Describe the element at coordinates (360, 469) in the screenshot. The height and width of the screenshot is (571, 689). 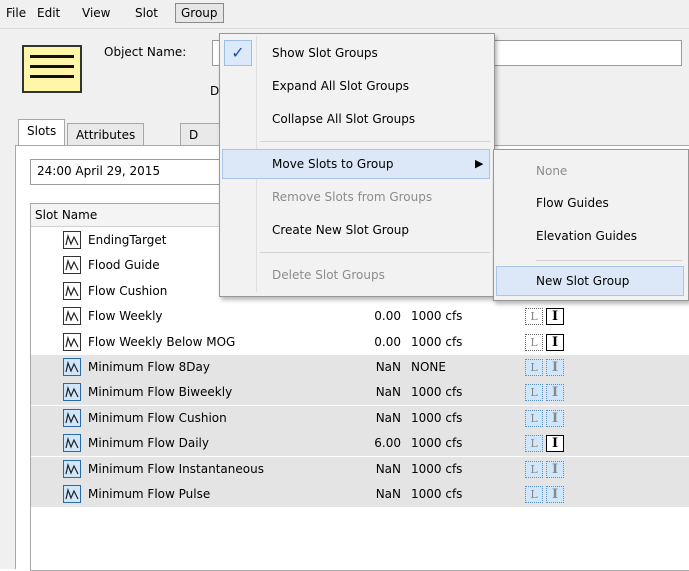
I see `table-row: Minimum Flow Instantaneous NaN 1000 cfs L I` at that location.